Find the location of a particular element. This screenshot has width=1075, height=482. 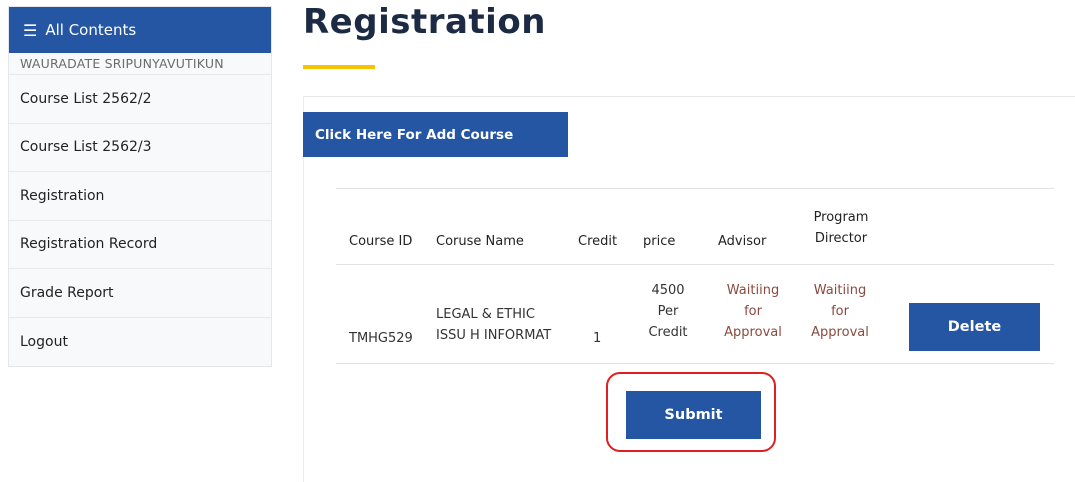

sidebar-item-label: Grade Report is located at coordinates (67, 292).